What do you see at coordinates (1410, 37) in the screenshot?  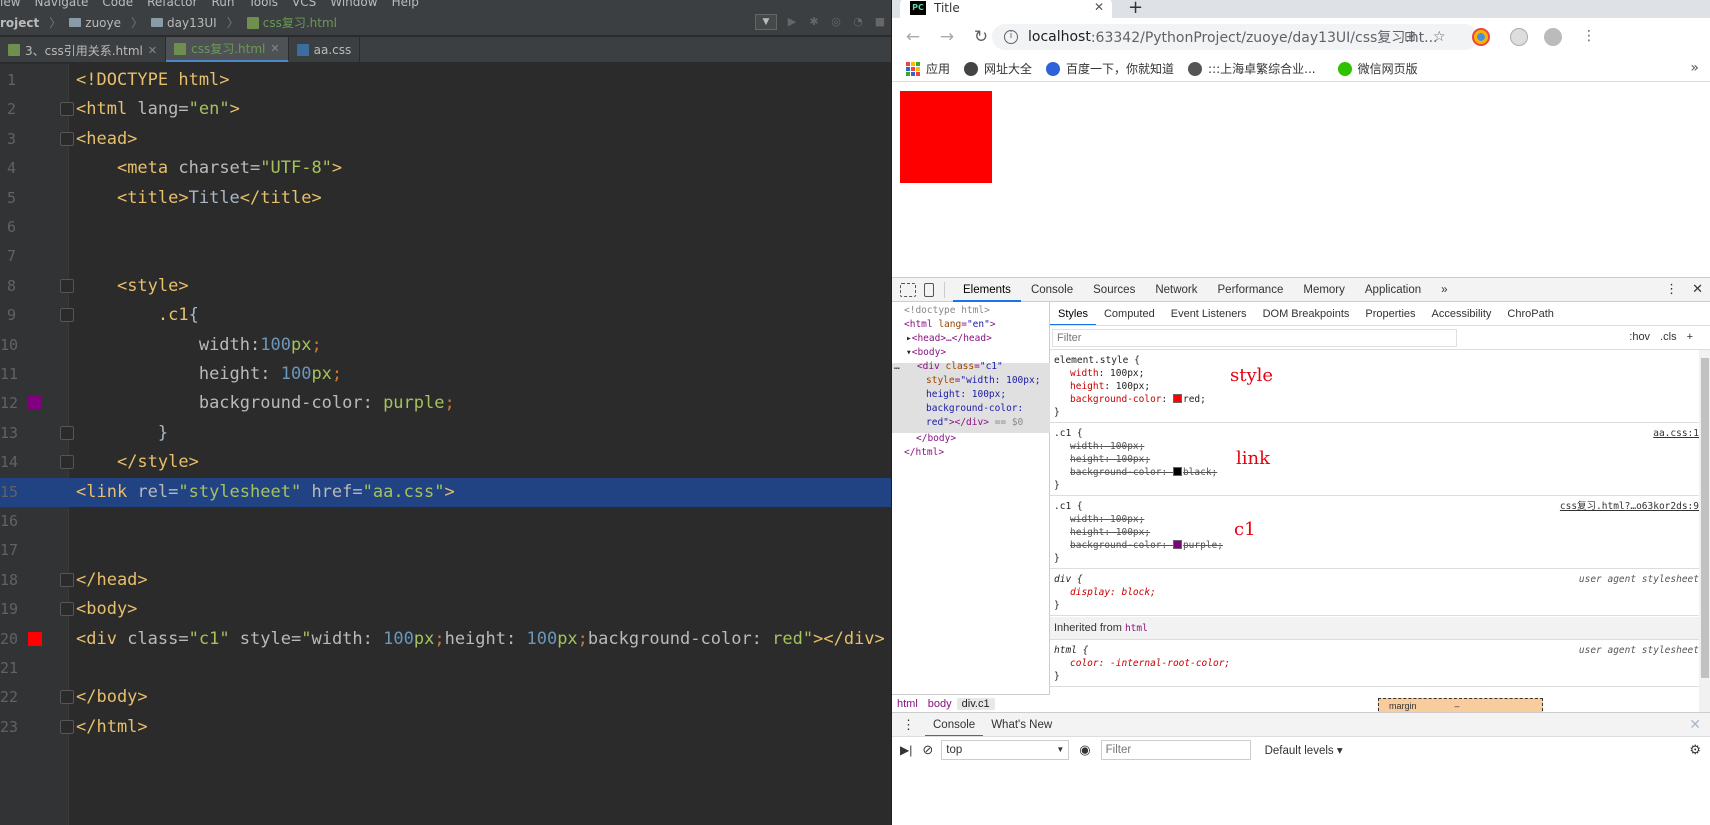 I see `translate-icon: ⊞` at bounding box center [1410, 37].